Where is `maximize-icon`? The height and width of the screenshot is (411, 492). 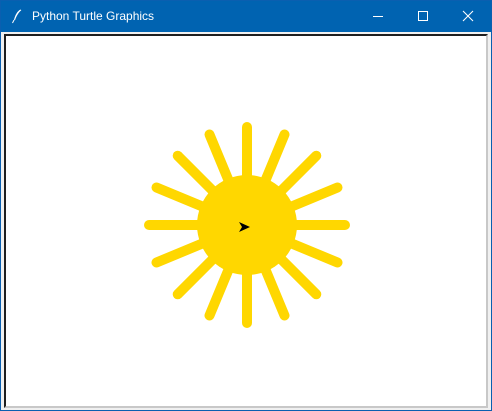
maximize-icon is located at coordinates (423, 16).